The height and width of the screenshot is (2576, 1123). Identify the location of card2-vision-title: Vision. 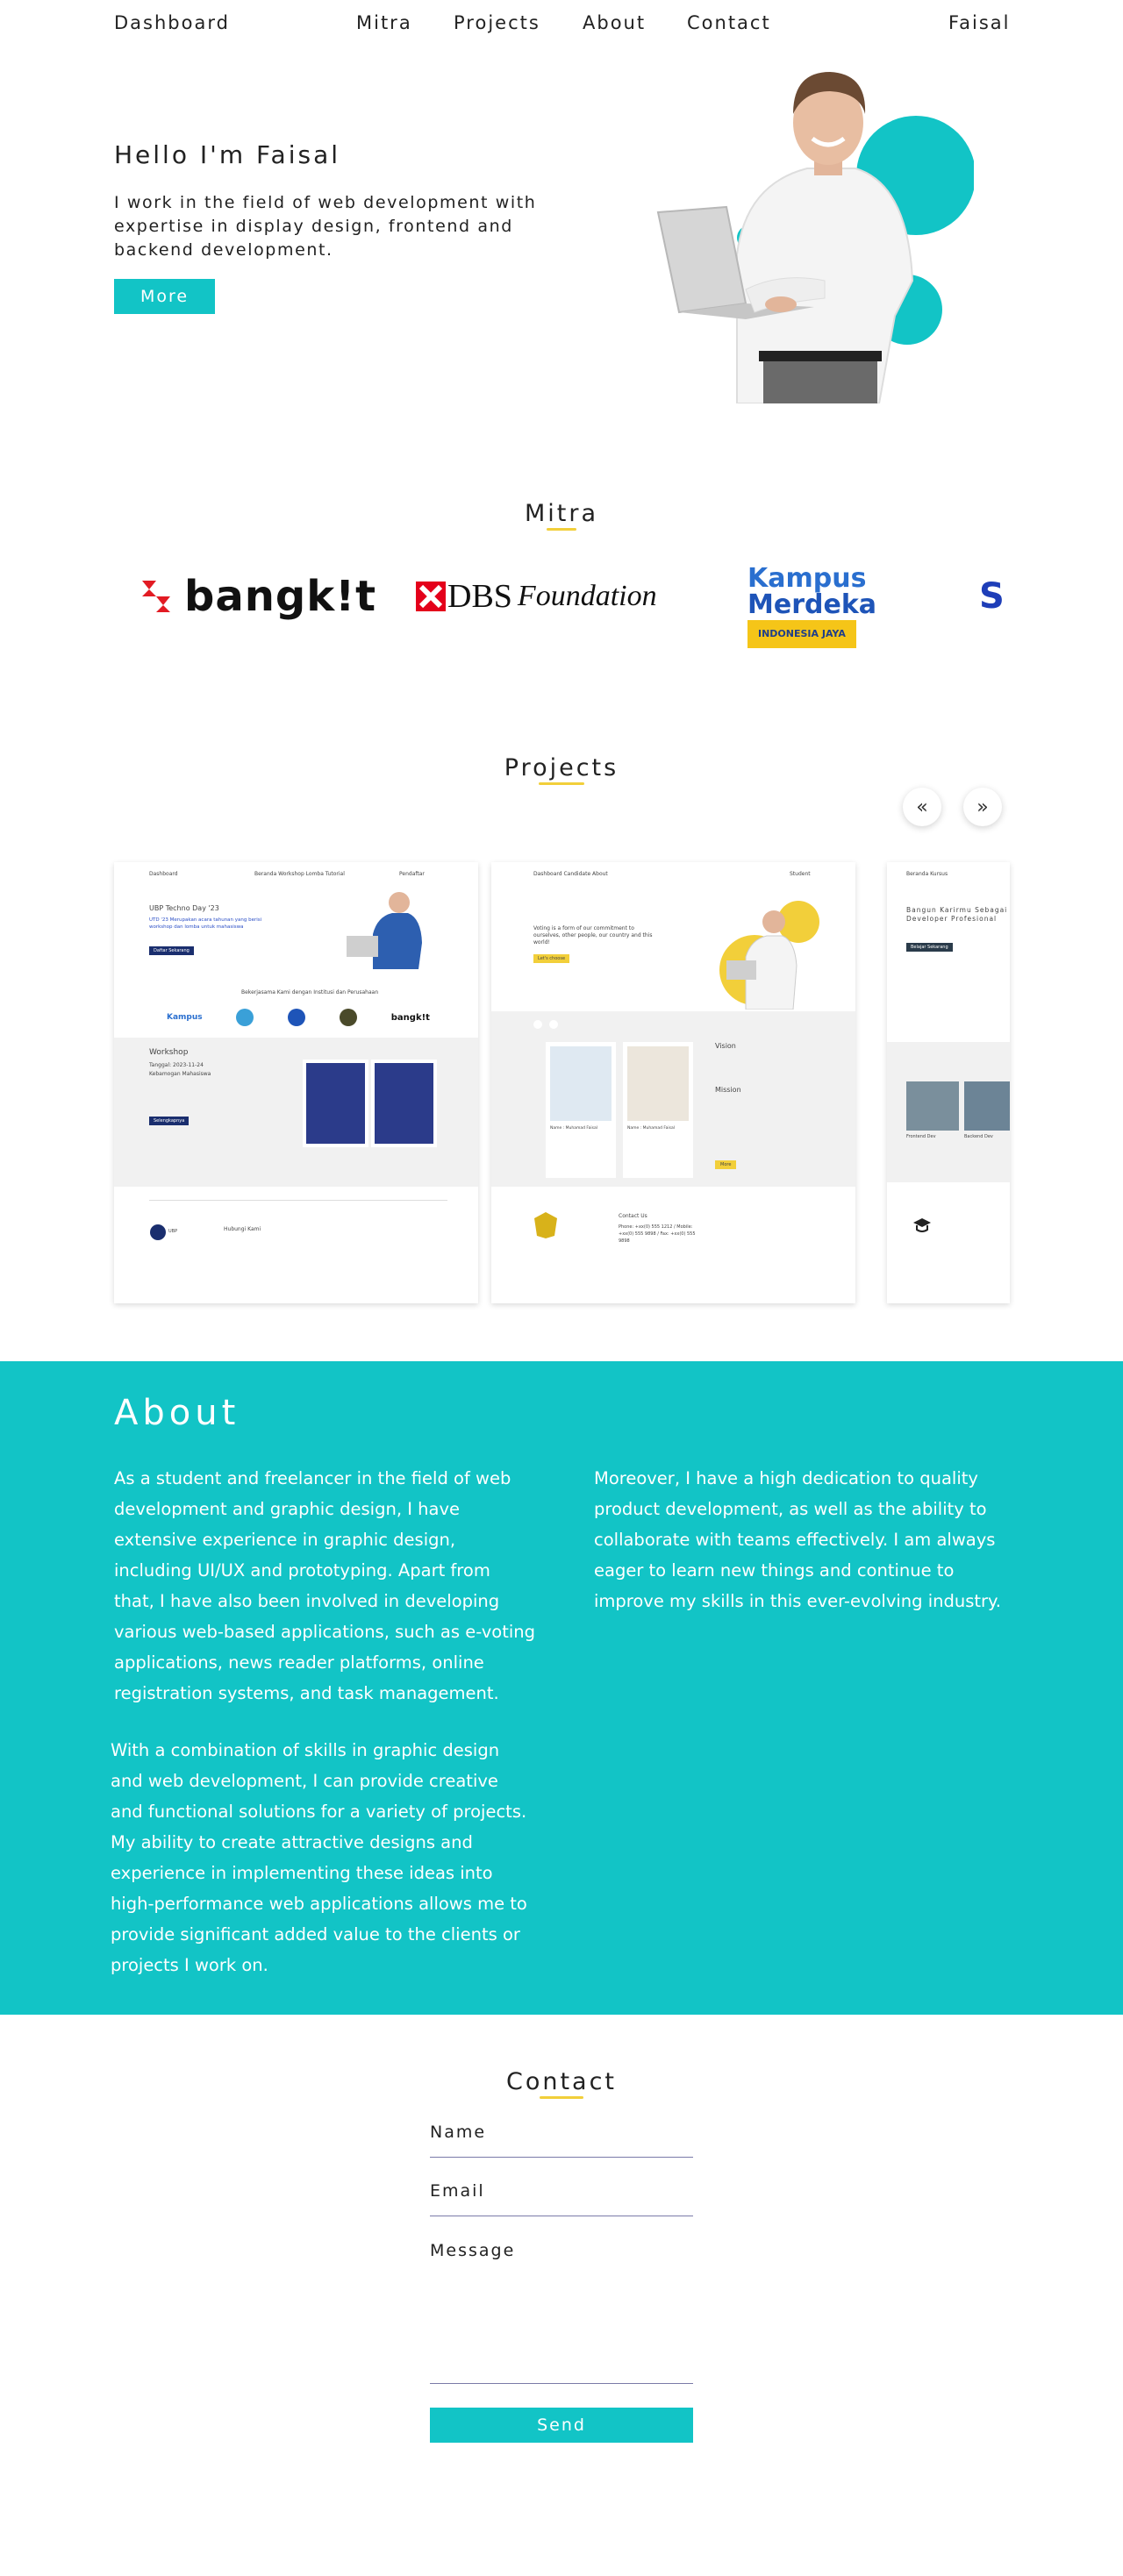
(725, 1046).